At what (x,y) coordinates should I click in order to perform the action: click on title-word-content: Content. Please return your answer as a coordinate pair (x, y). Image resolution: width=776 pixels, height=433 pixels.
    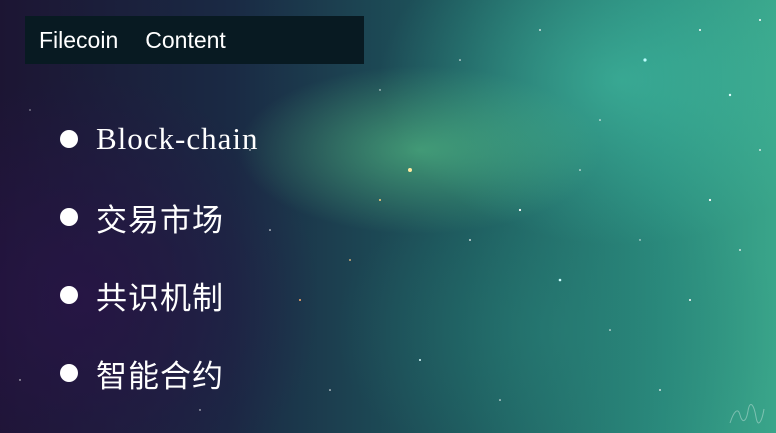
    Looking at the image, I should click on (185, 39).